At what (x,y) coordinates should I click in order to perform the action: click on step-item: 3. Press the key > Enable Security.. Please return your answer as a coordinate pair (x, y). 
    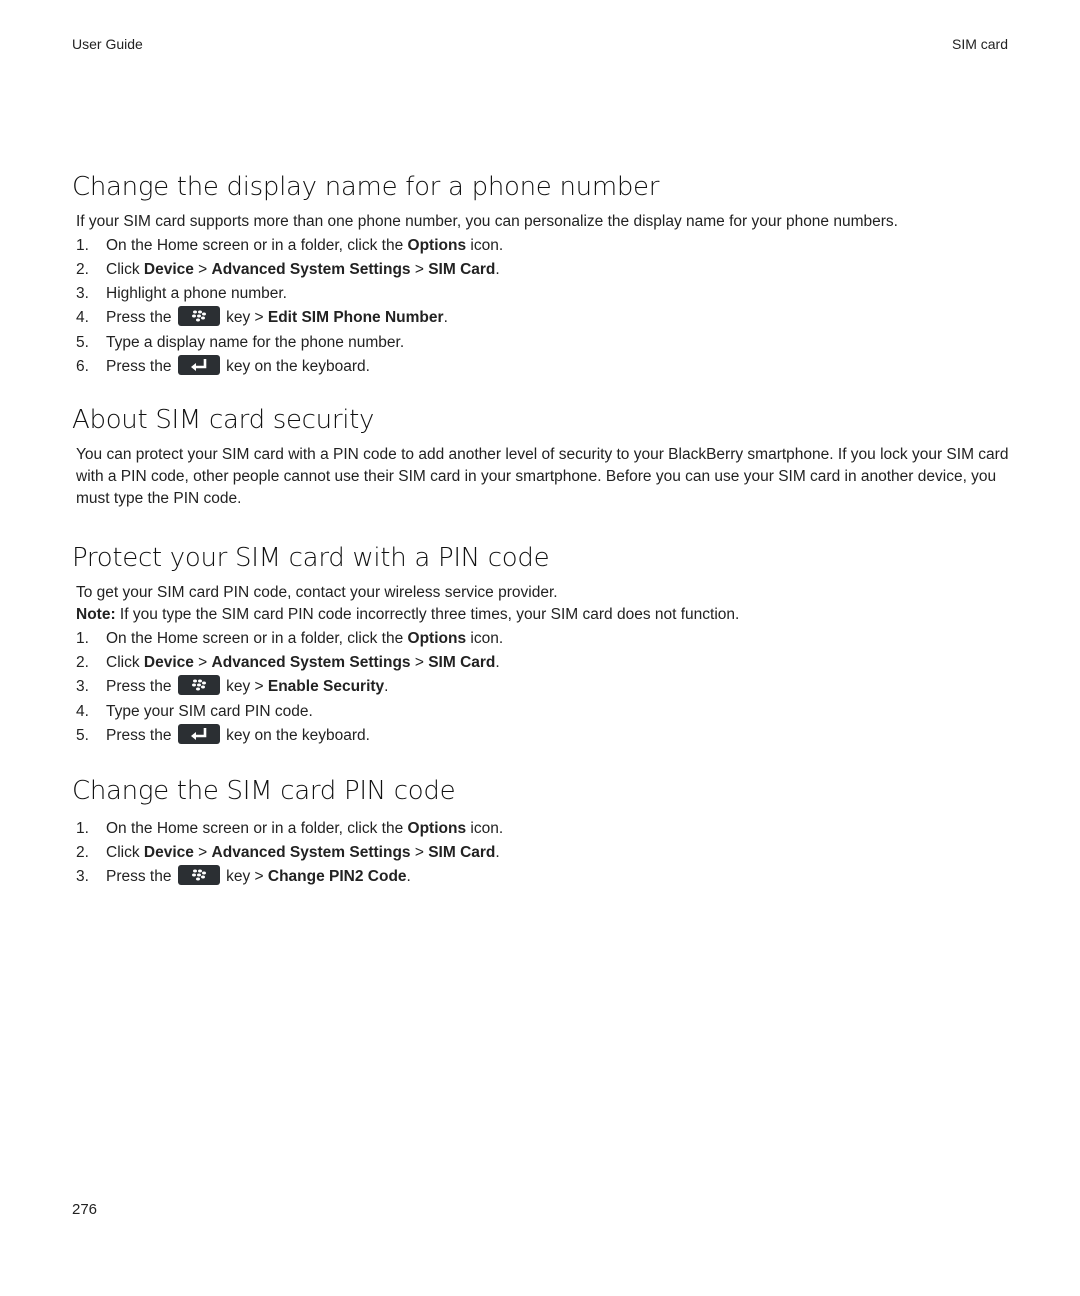
    Looking at the image, I should click on (542, 687).